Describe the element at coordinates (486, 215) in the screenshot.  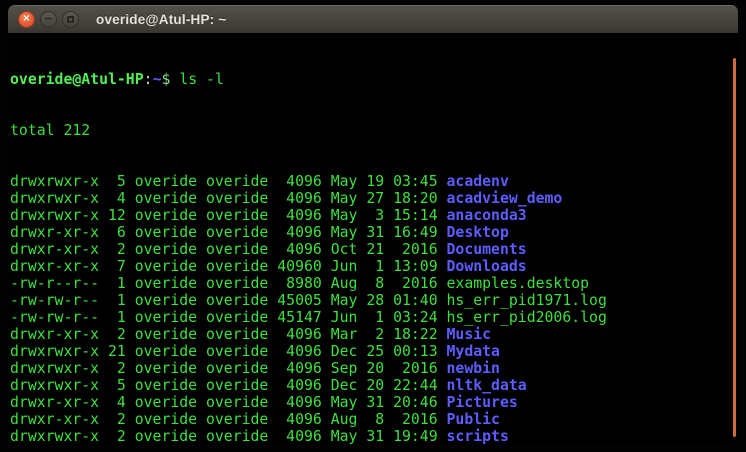
I see `directory-name: anaconda3` at that location.